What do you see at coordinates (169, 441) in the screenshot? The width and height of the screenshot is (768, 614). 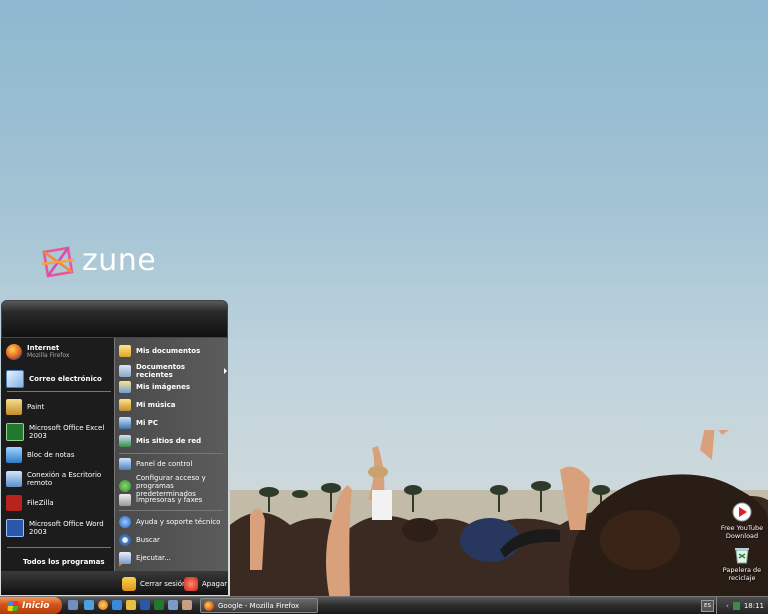 I see `start-item-label: Mis sitios de red` at bounding box center [169, 441].